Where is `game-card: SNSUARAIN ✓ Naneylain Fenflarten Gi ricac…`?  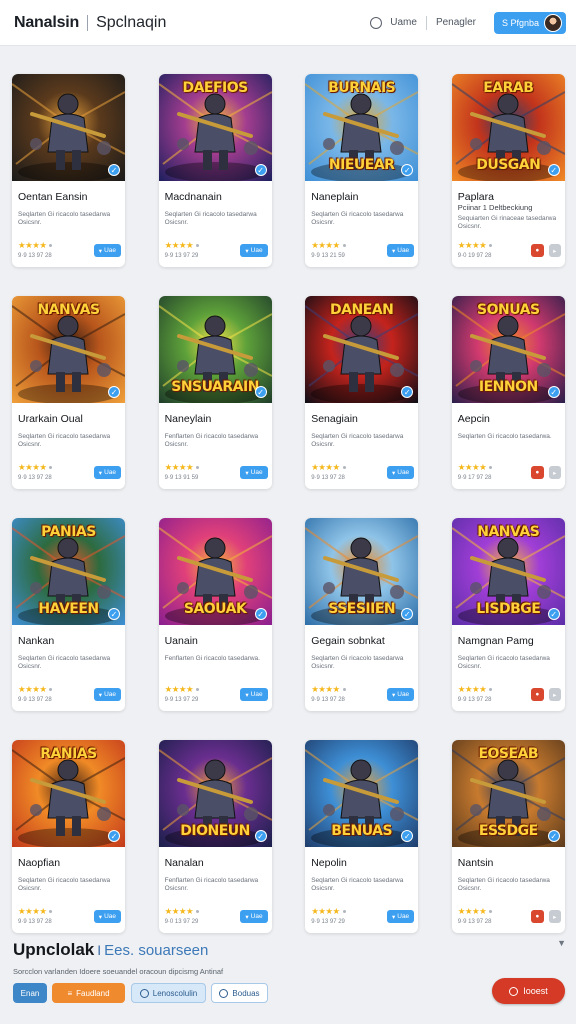 game-card: SNSUARAIN ✓ Naneylain Fenflarten Gi ricac… is located at coordinates (215, 392).